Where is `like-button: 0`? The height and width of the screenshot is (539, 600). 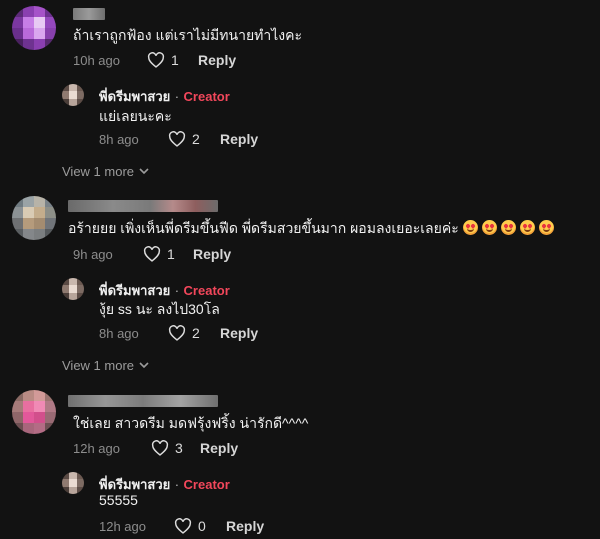
like-button: 0 is located at coordinates (190, 526).